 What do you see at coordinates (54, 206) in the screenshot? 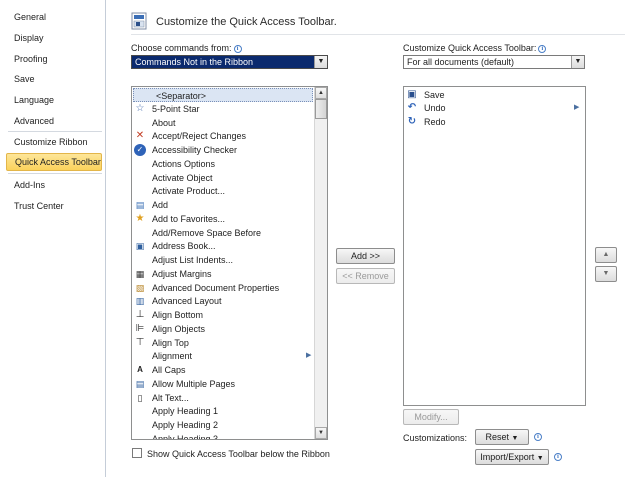
I see `sidebar-item-trust-center: Trust Center` at bounding box center [54, 206].